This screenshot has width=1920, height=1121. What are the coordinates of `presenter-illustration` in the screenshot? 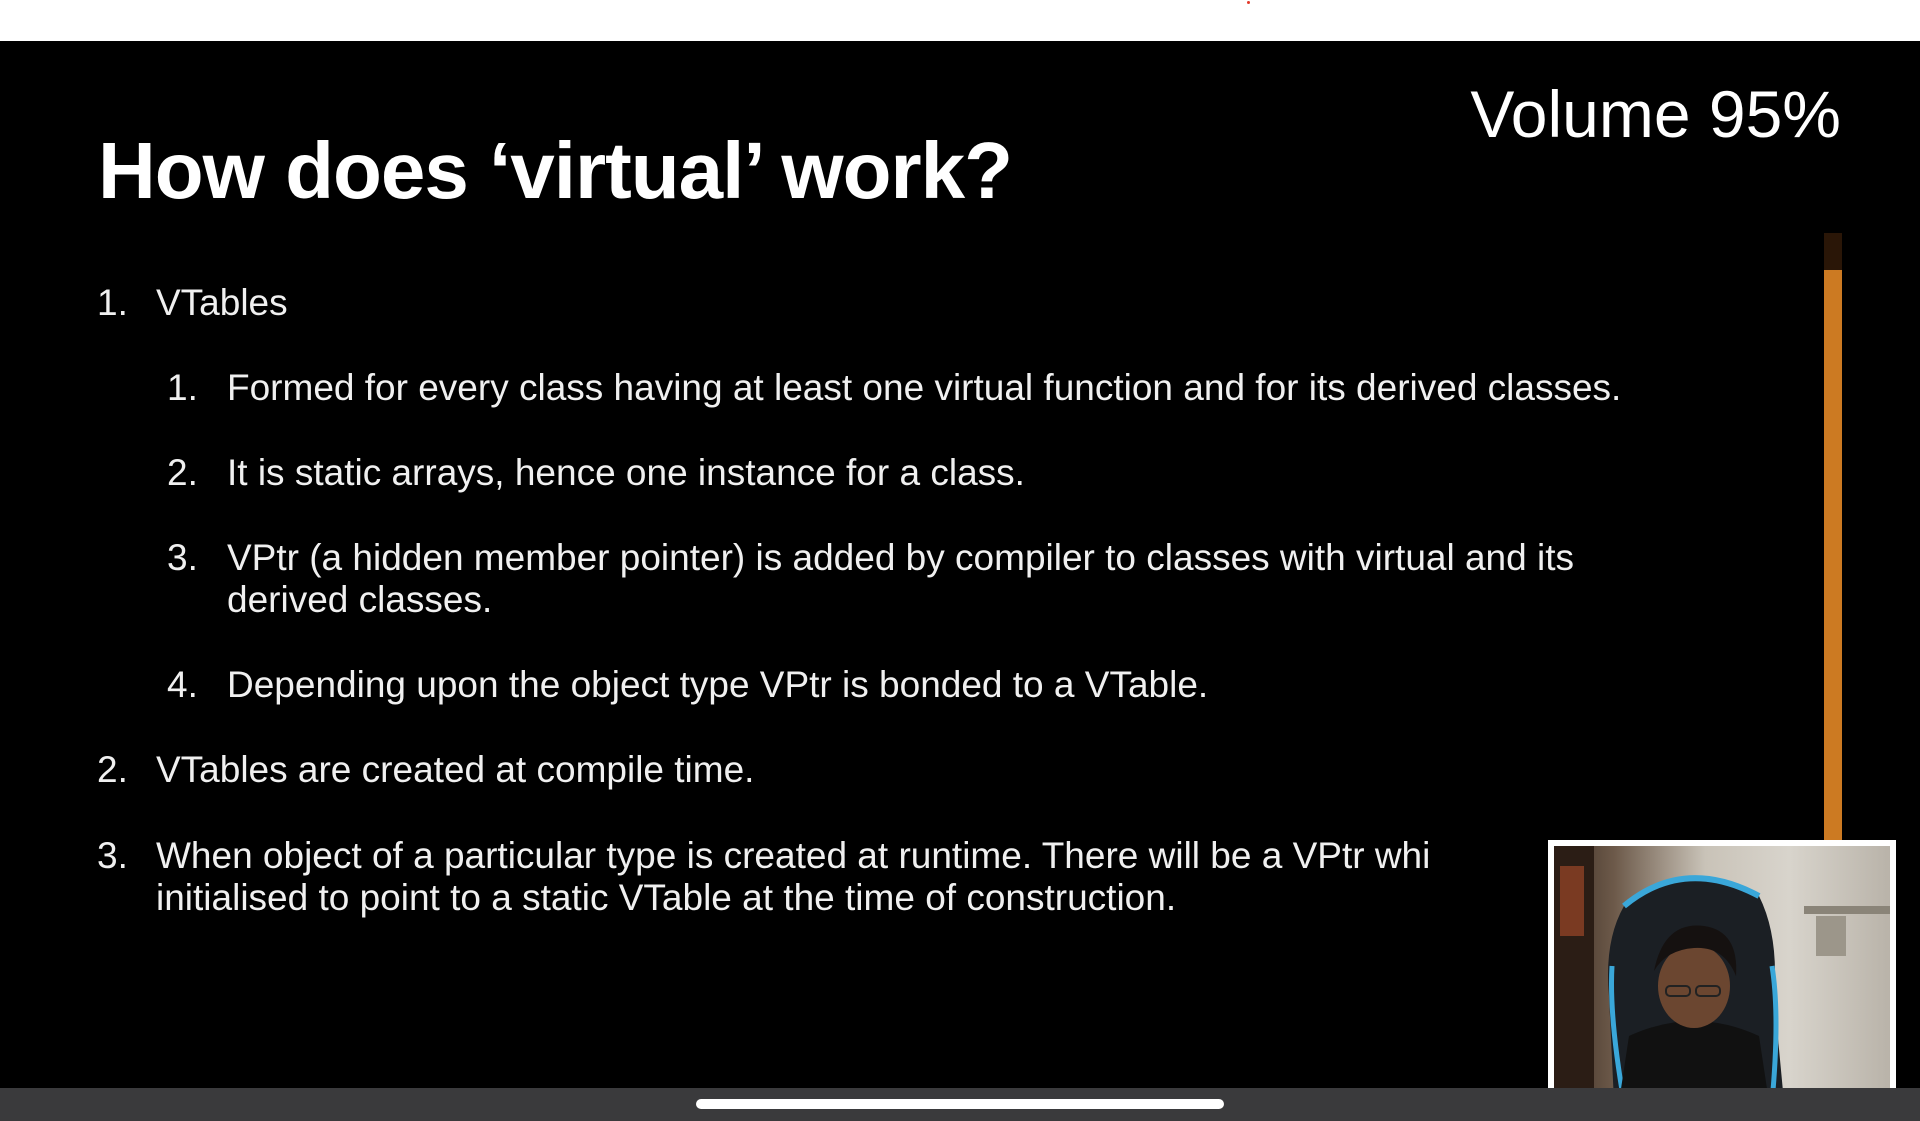 It's located at (1722, 974).